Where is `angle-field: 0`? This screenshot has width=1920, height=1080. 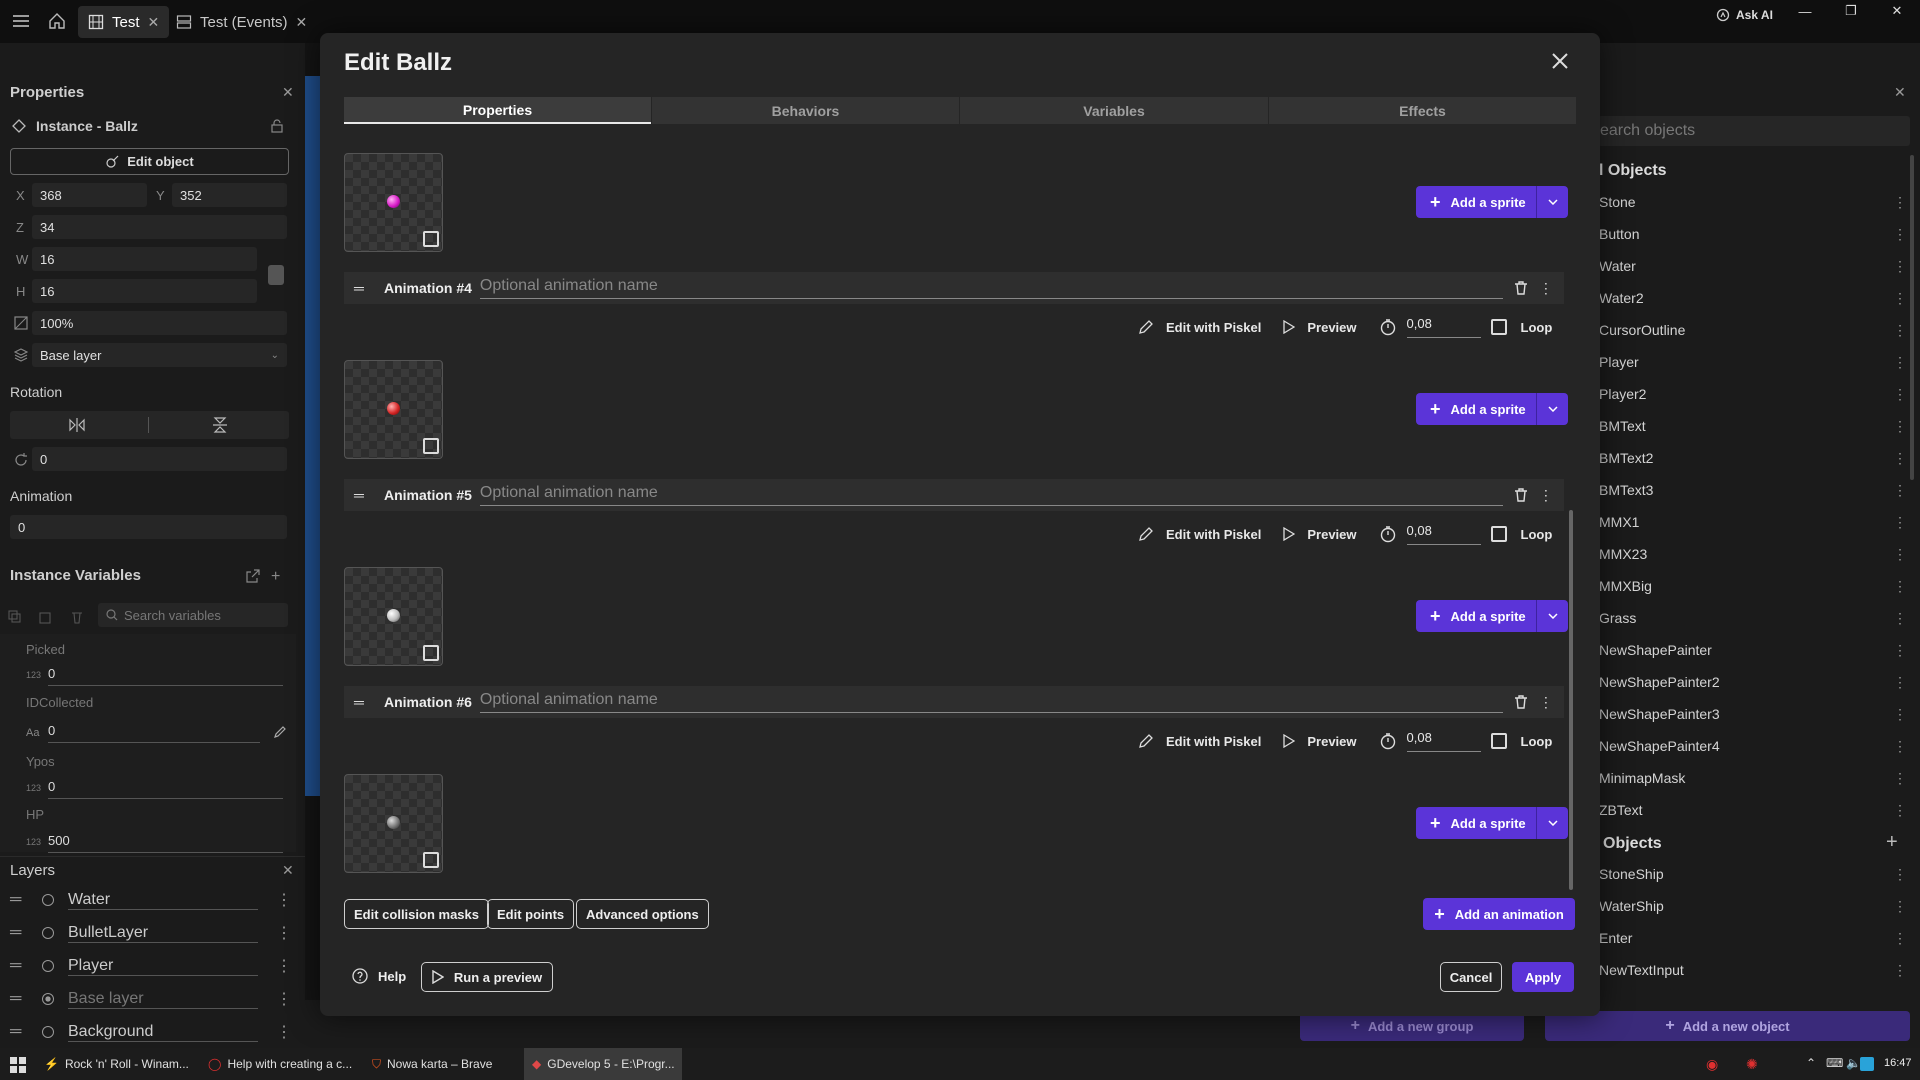 angle-field: 0 is located at coordinates (159, 459).